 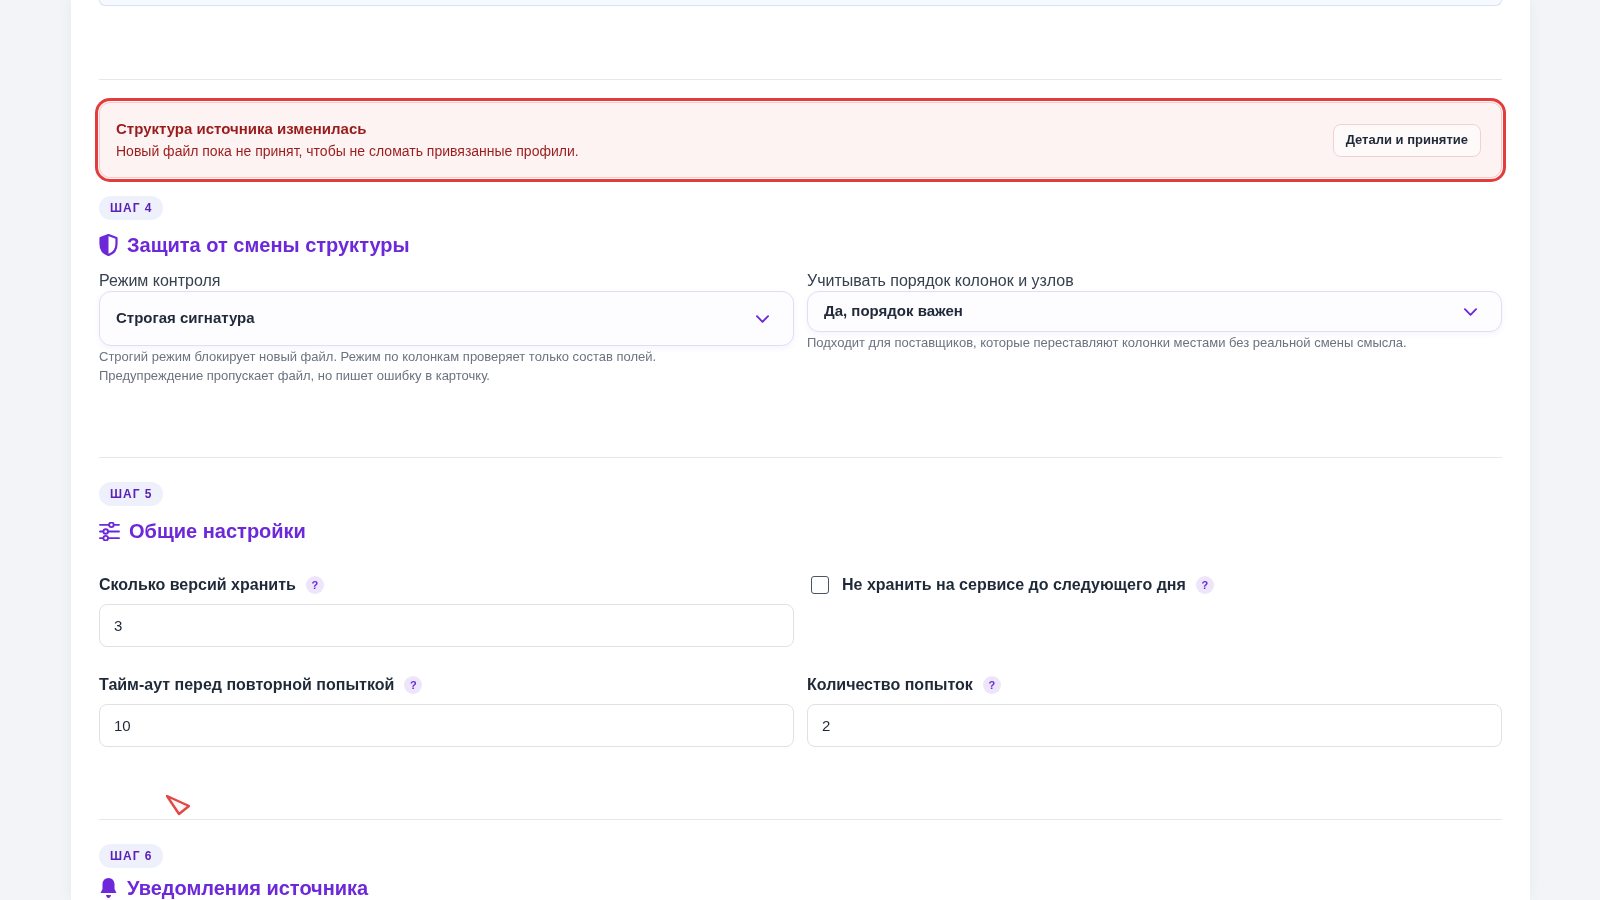 I want to click on sliders-icon, so click(x=109, y=531).